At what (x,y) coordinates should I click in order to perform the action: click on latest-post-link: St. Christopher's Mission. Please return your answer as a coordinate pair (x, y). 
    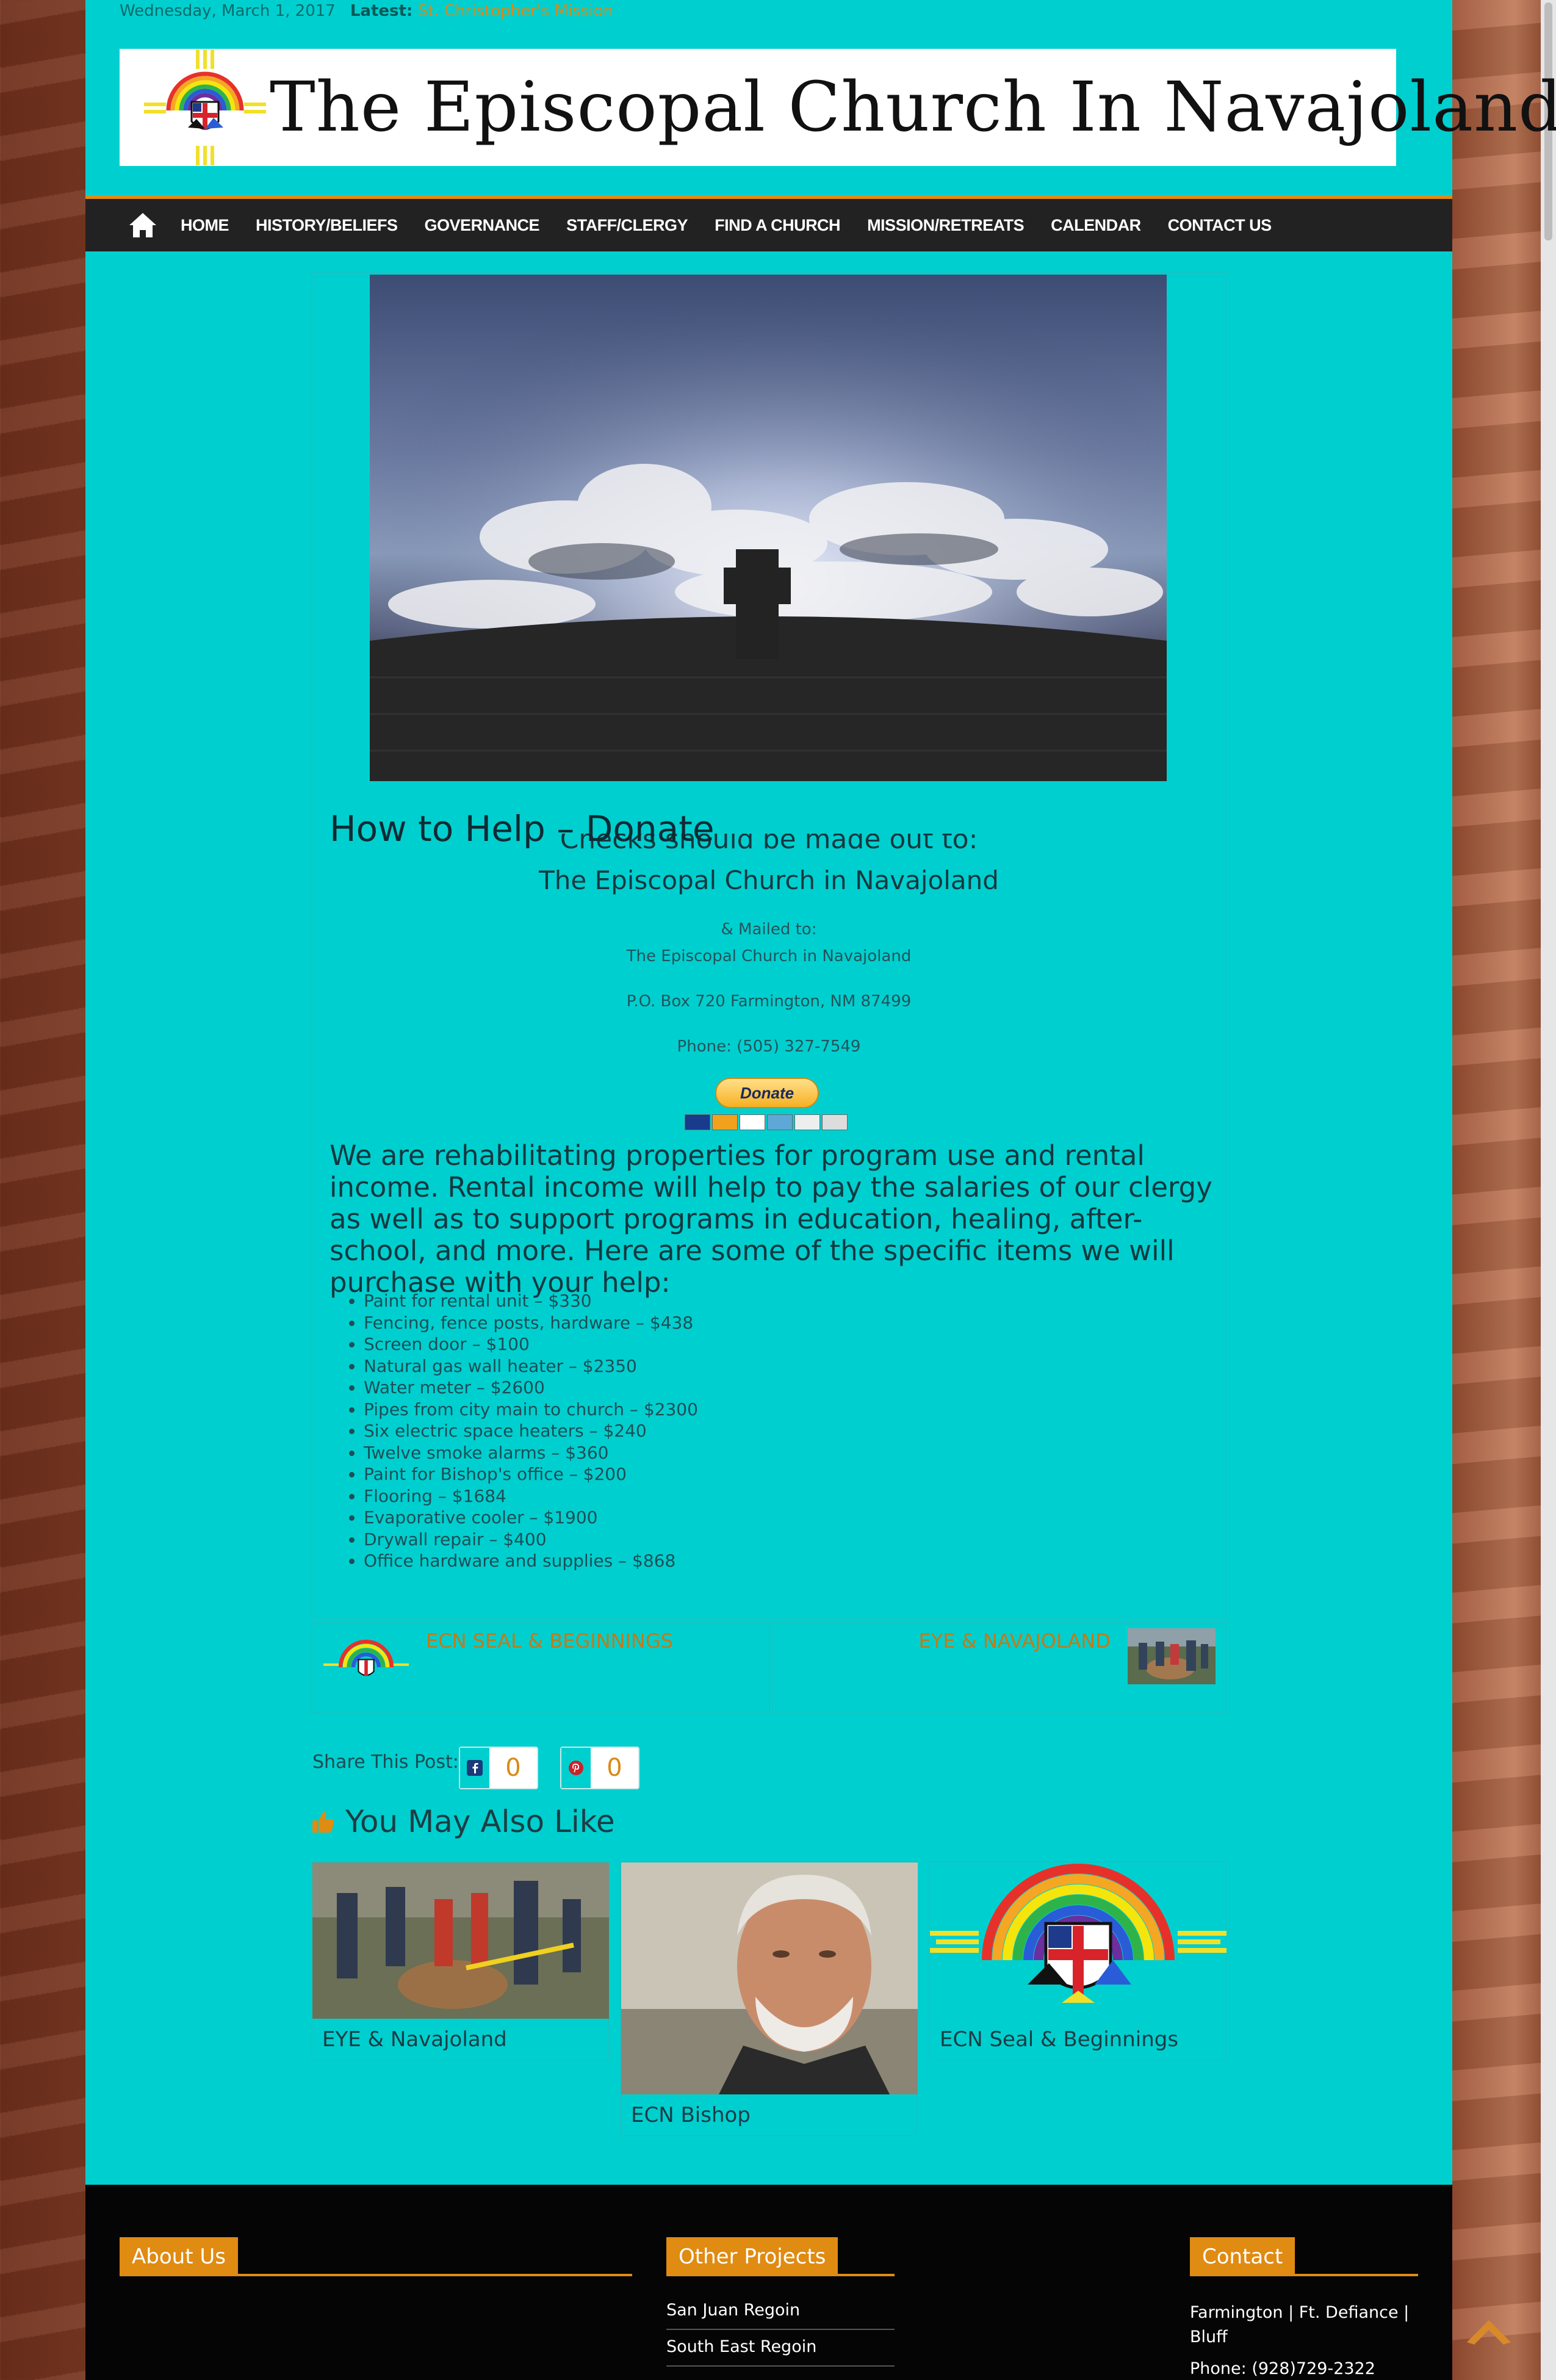
    Looking at the image, I should click on (516, 11).